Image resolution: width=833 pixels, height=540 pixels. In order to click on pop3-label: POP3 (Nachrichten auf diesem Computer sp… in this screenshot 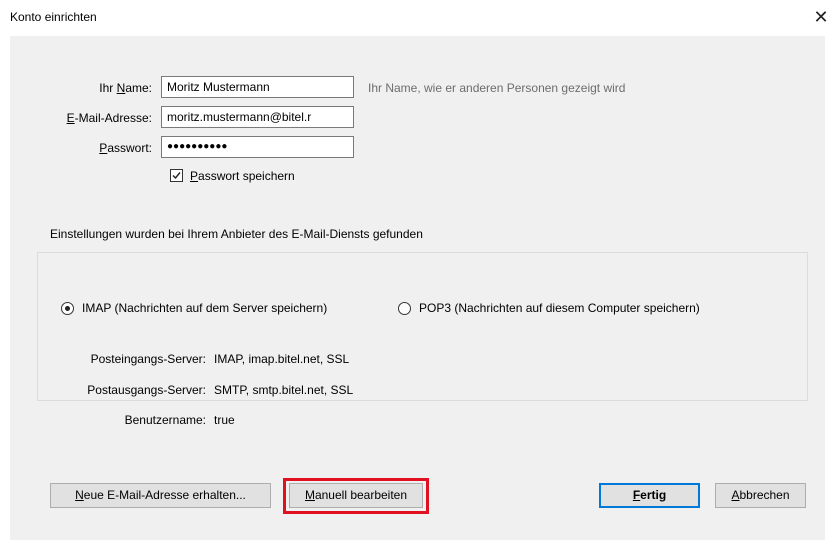, I will do `click(559, 308)`.